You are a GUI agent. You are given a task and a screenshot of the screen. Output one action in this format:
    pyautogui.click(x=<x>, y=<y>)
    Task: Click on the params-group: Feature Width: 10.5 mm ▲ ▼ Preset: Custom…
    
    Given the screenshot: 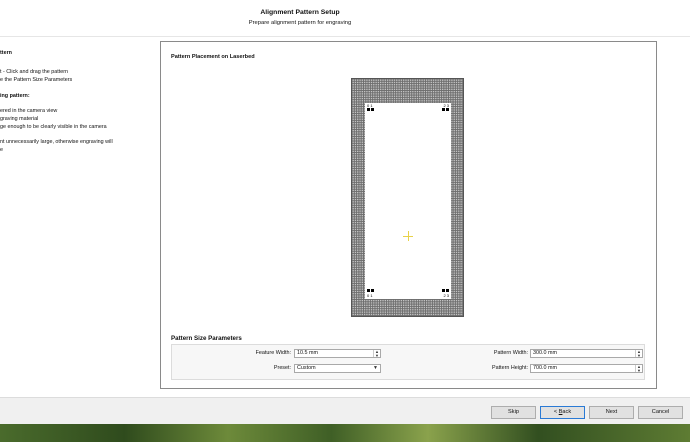 What is the action you would take?
    pyautogui.click(x=408, y=362)
    